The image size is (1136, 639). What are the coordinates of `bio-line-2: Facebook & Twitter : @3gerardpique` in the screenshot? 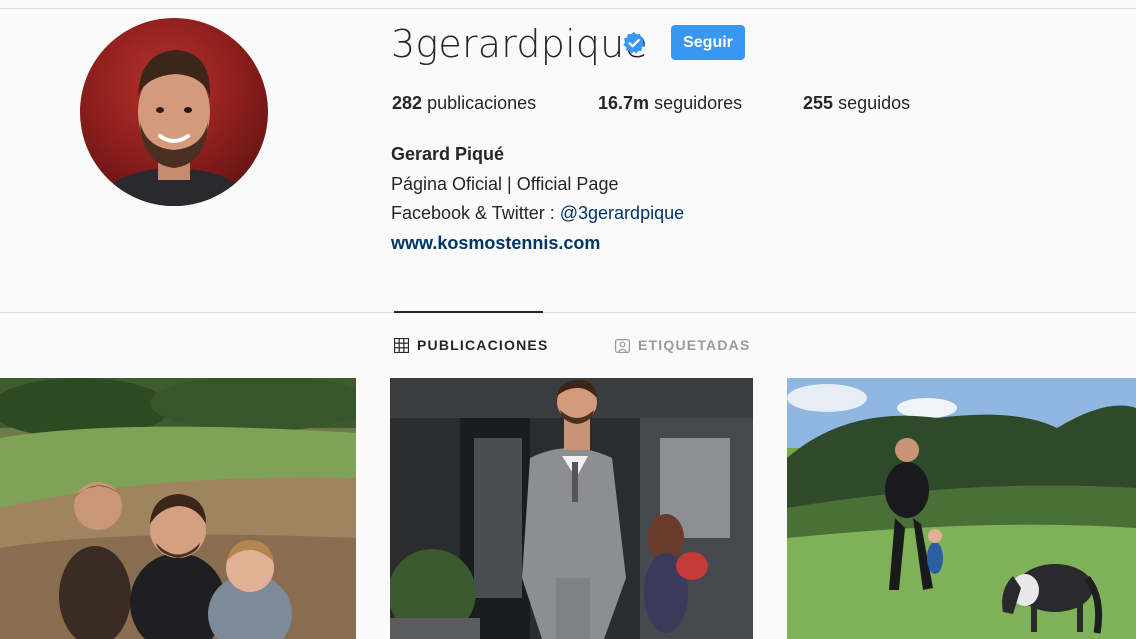 It's located at (537, 213).